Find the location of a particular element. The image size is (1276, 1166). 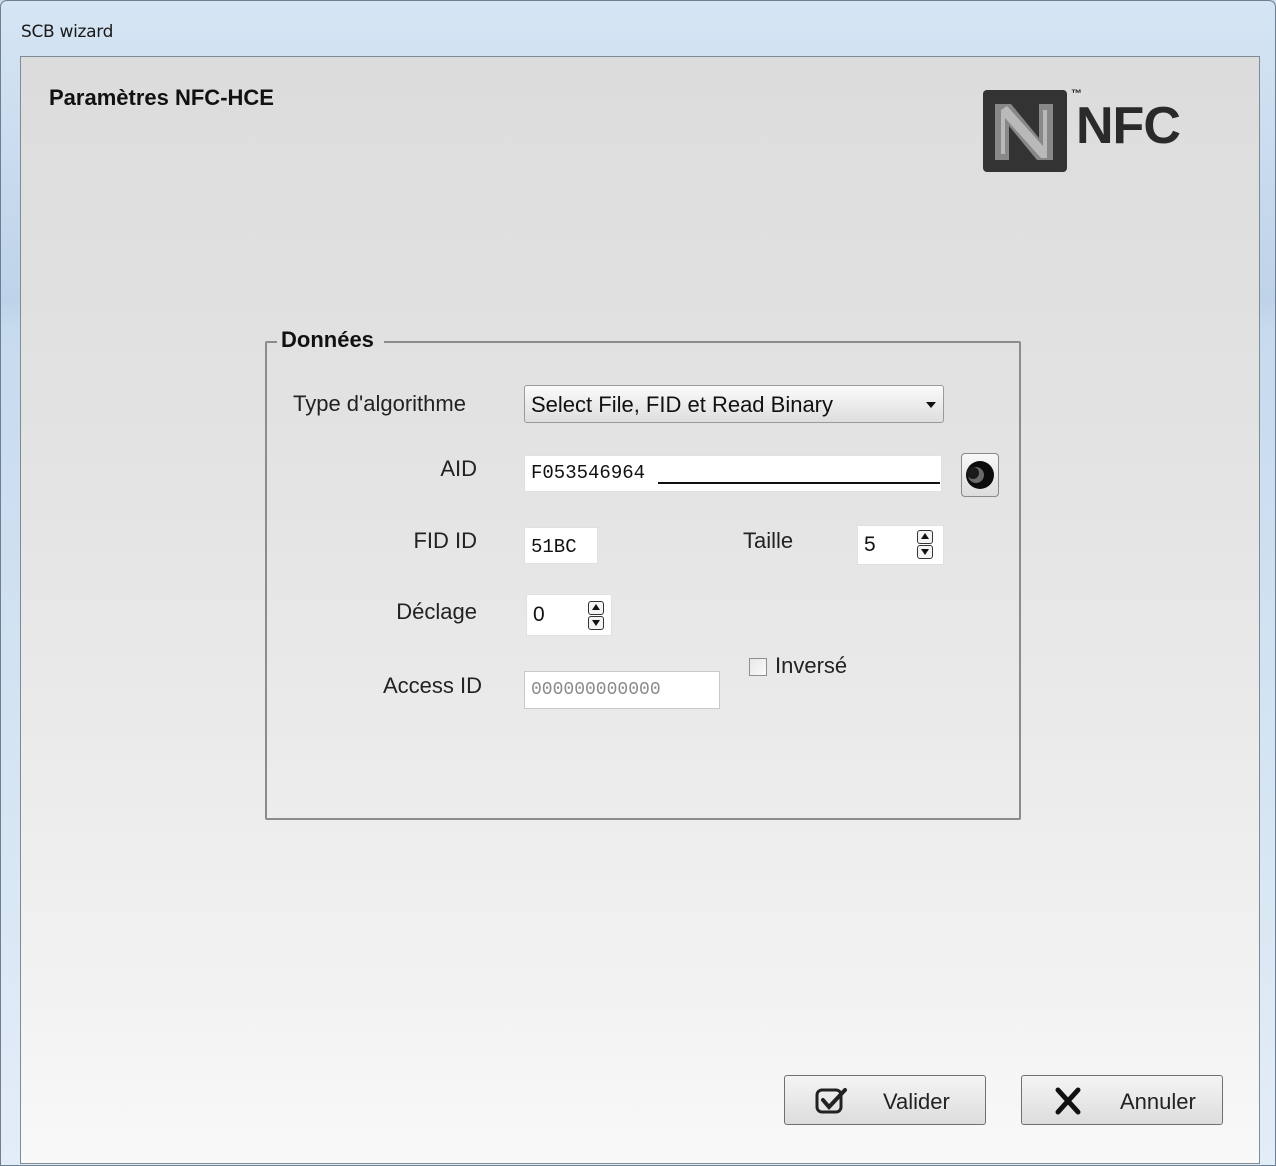

taille-value: 5 is located at coordinates (870, 544).